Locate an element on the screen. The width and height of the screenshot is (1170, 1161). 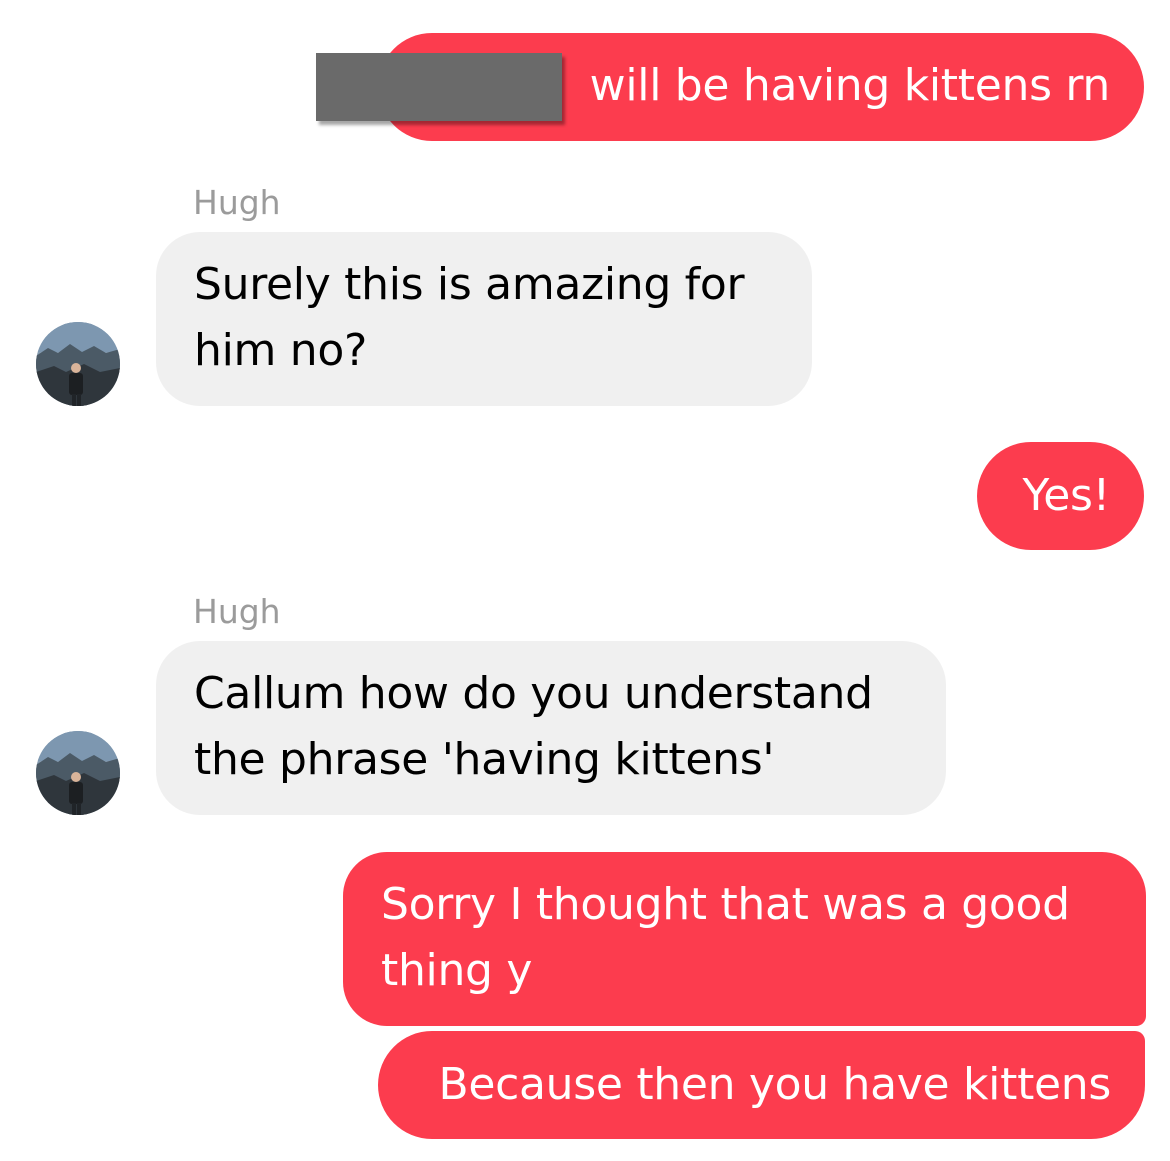
message-incoming: Surely this is amazing for him no? is located at coordinates (484, 319).